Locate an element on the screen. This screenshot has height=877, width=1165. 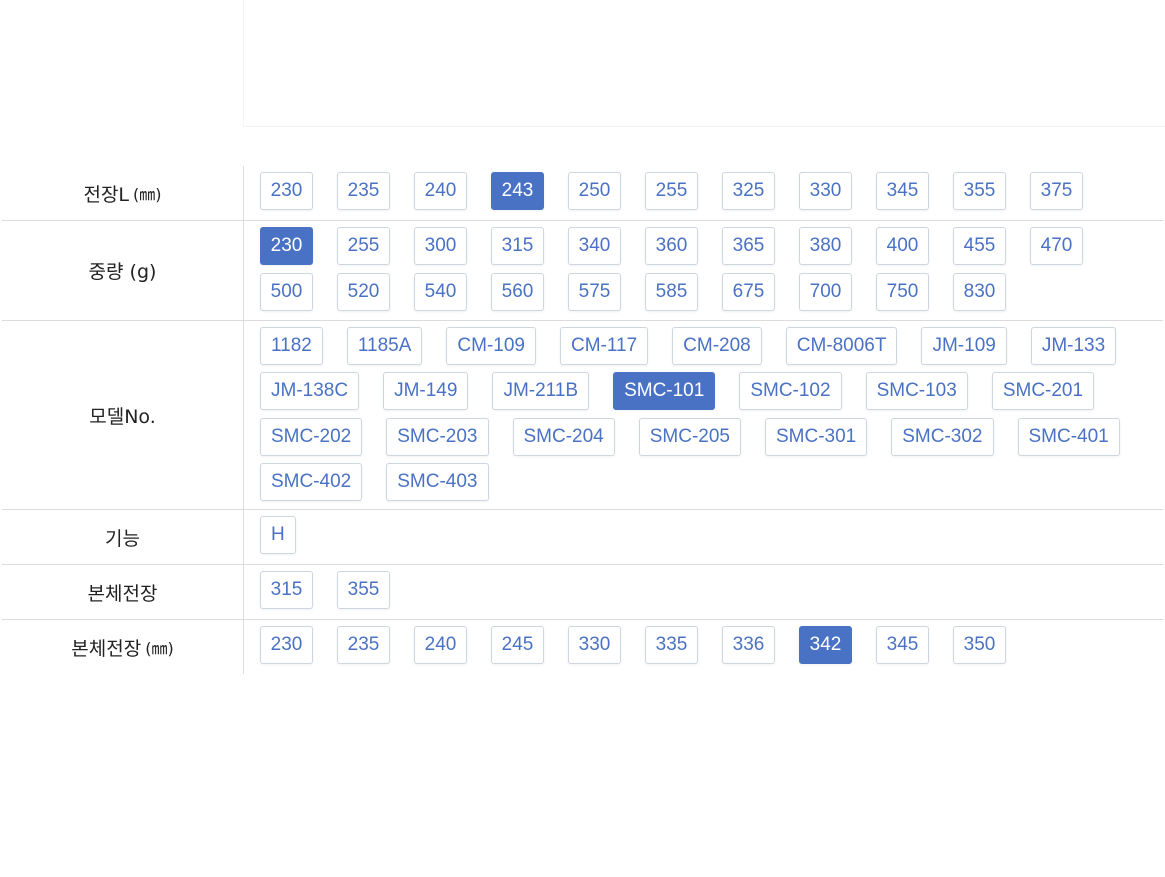
filter-label-text: 기능 is located at coordinates (122, 538).